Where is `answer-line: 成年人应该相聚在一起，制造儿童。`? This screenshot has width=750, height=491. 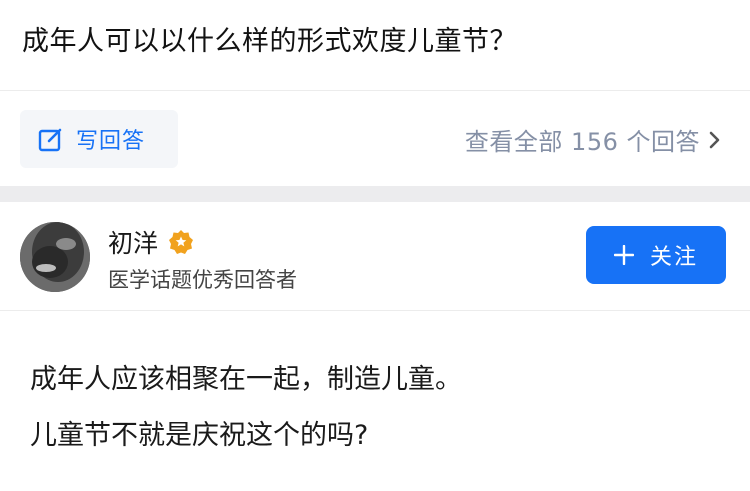 answer-line: 成年人应该相聚在一起，制造儿童。 is located at coordinates (246, 379).